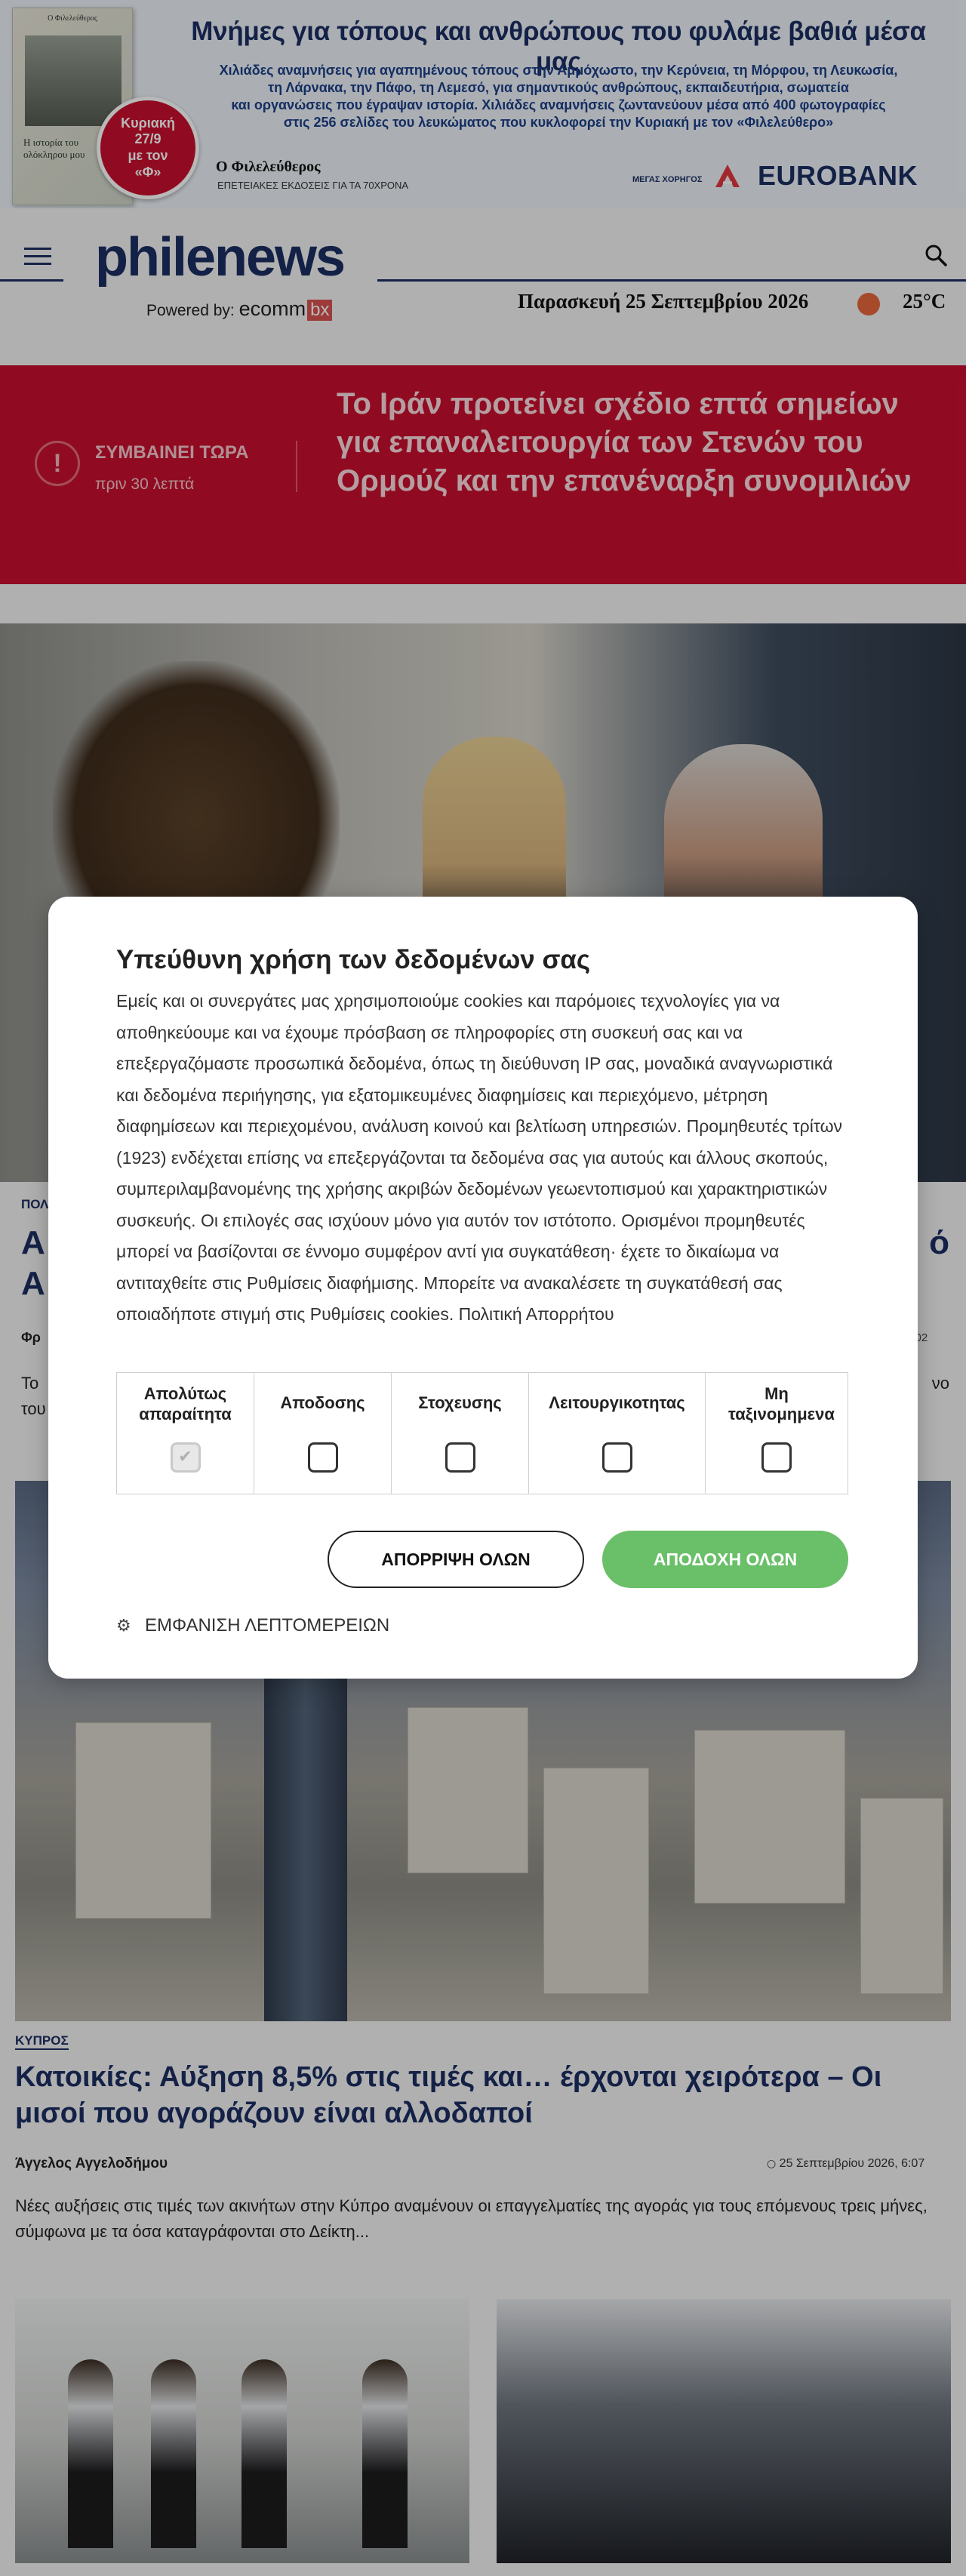 The height and width of the screenshot is (2576, 966). What do you see at coordinates (781, 1403) in the screenshot?
I see `consent-category-label: Μη ταξινομημενα` at bounding box center [781, 1403].